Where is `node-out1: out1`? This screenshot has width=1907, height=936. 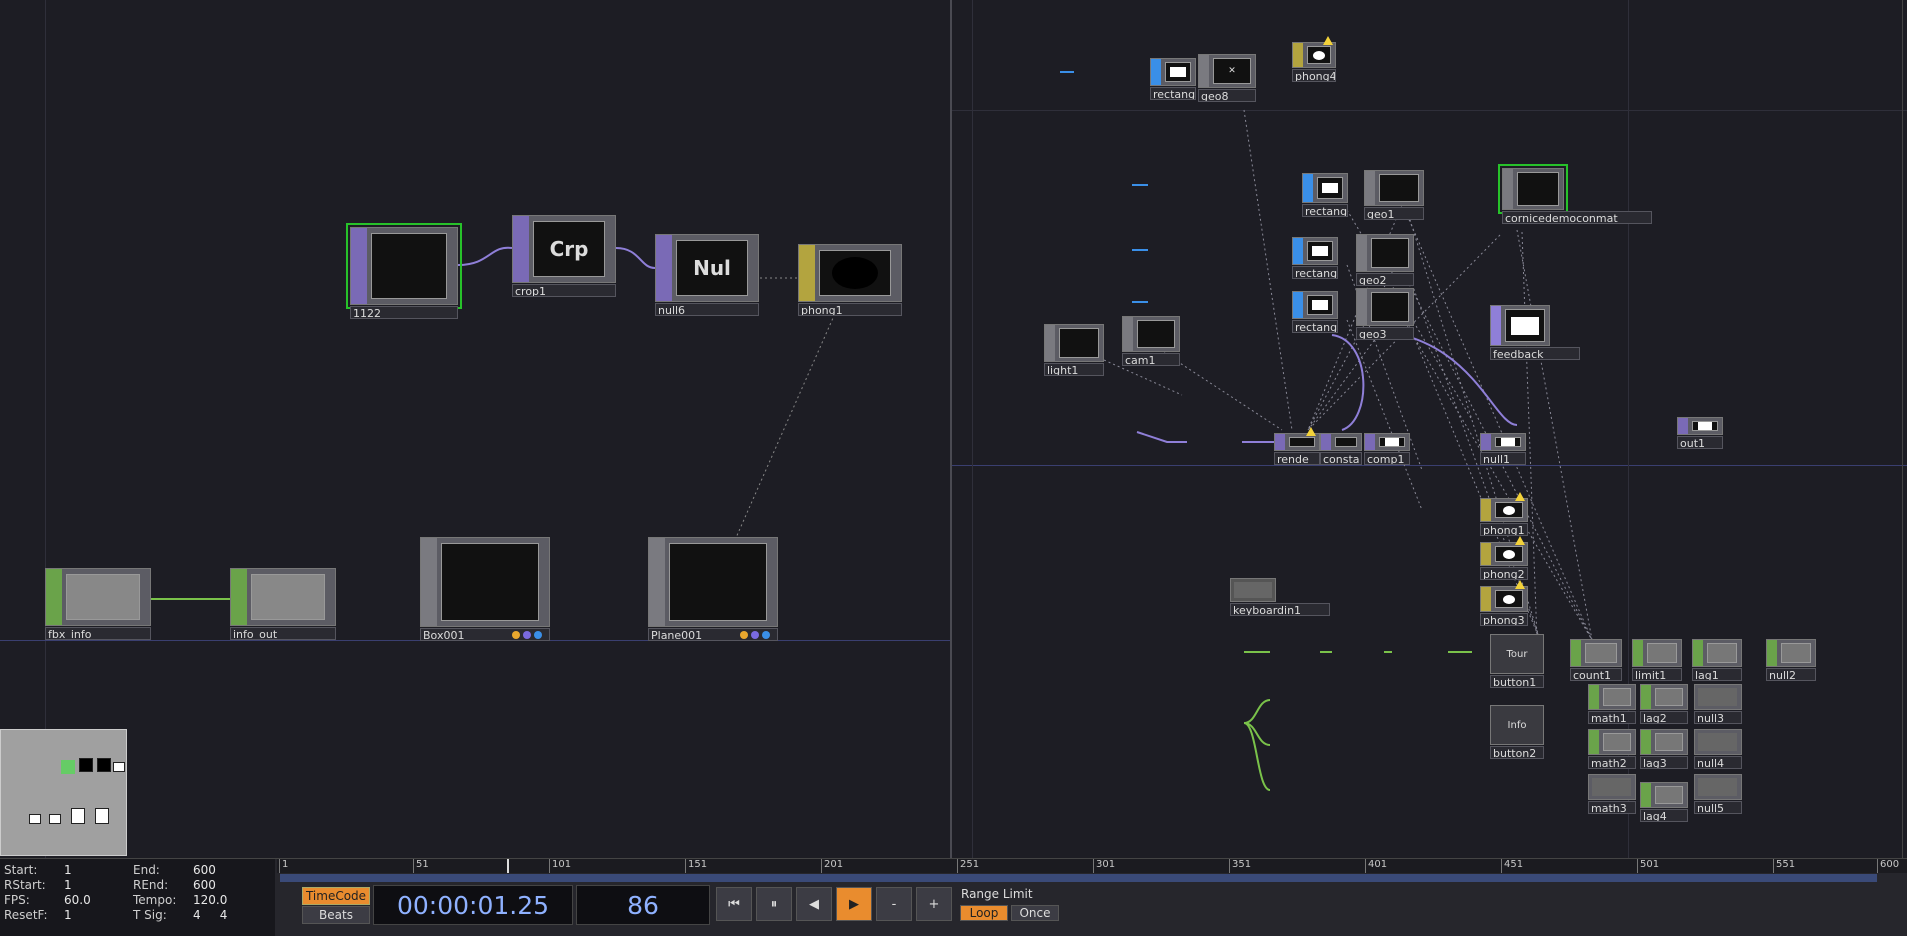
node-out1: out1 is located at coordinates (1700, 433).